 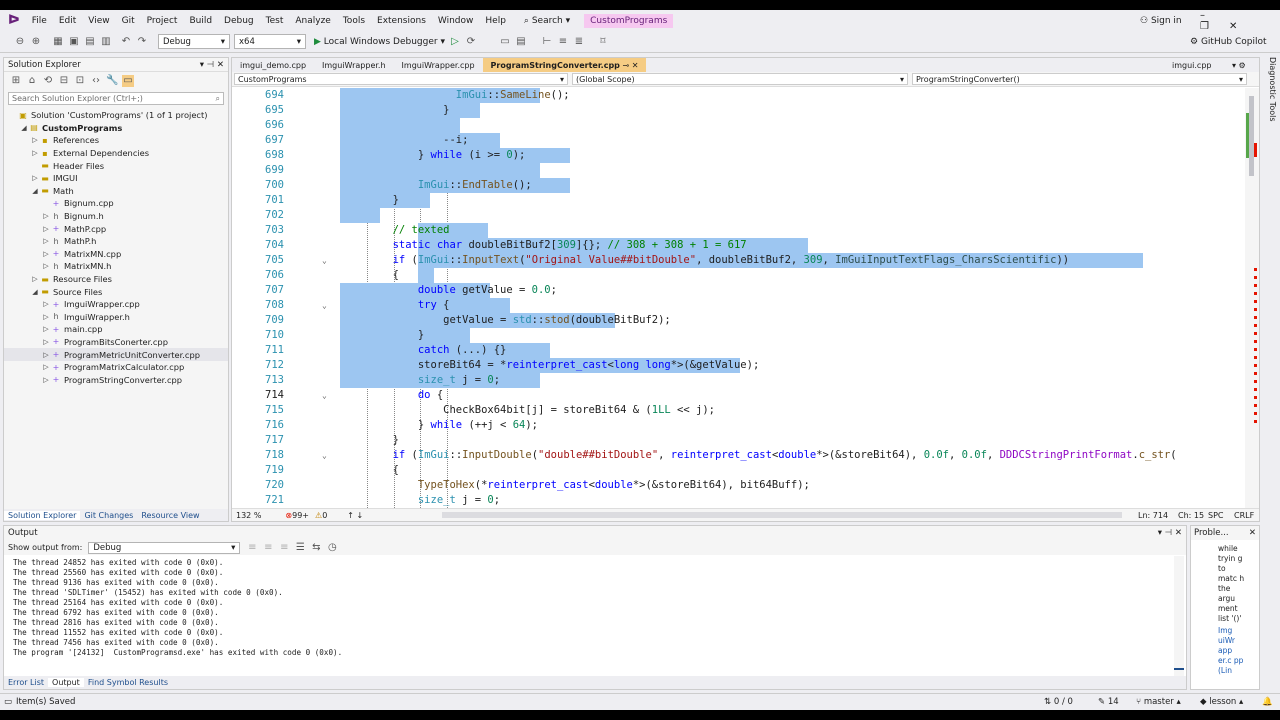 I want to click on menu-item-project: Project, so click(x=162, y=21).